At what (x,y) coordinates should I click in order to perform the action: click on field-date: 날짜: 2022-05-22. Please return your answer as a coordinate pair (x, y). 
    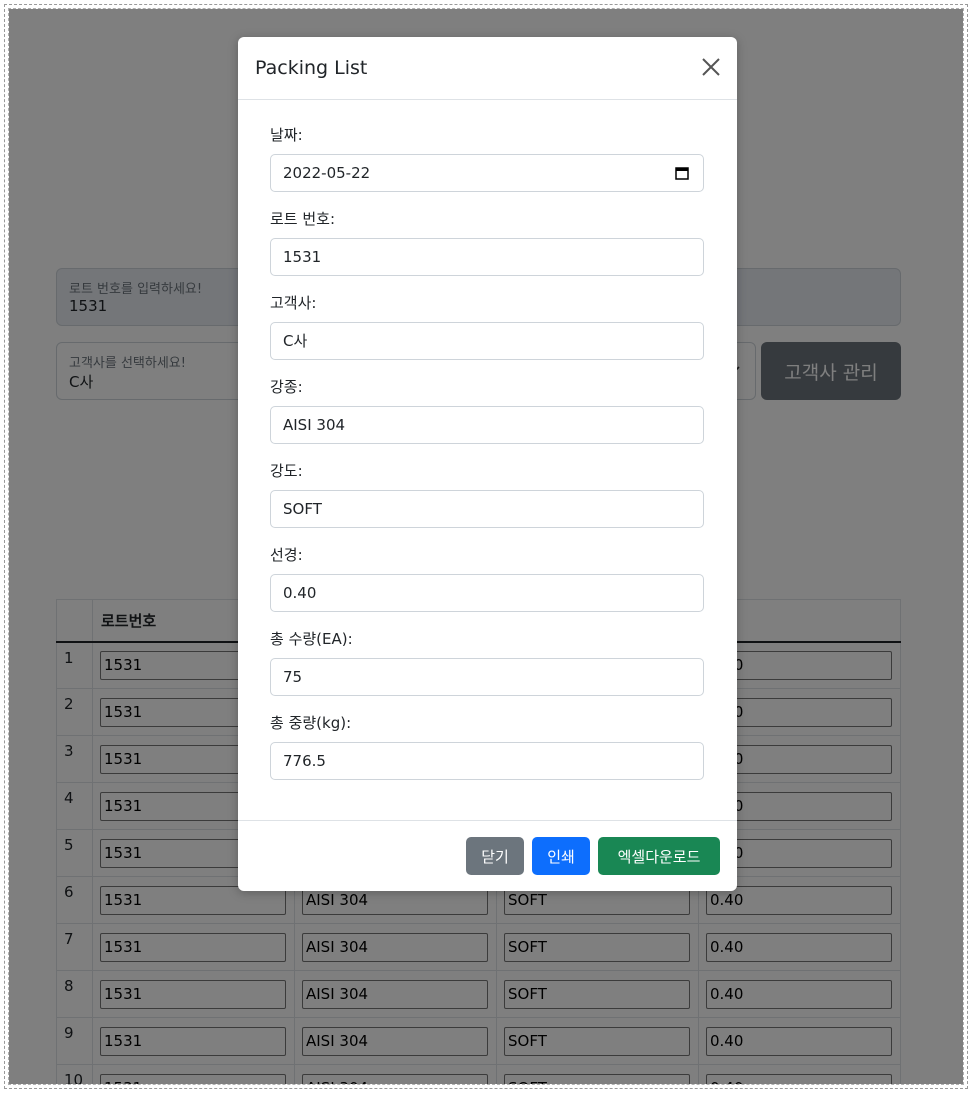
    Looking at the image, I should click on (487, 146).